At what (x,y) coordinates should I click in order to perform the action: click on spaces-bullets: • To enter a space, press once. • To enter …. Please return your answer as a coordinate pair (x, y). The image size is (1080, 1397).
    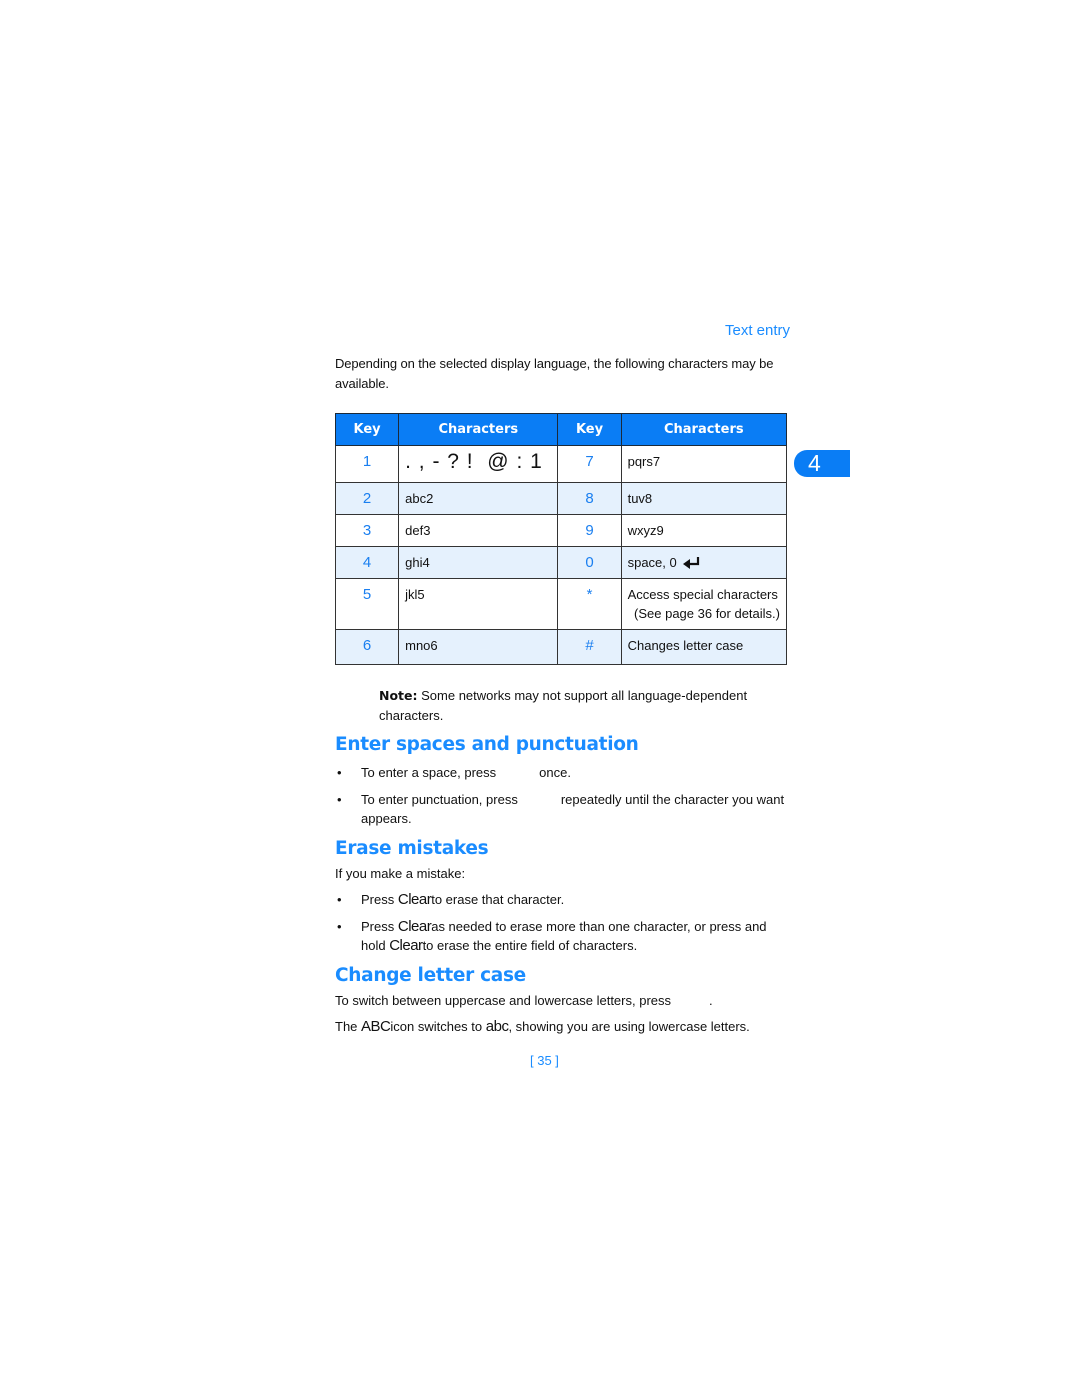
    Looking at the image, I should click on (562, 795).